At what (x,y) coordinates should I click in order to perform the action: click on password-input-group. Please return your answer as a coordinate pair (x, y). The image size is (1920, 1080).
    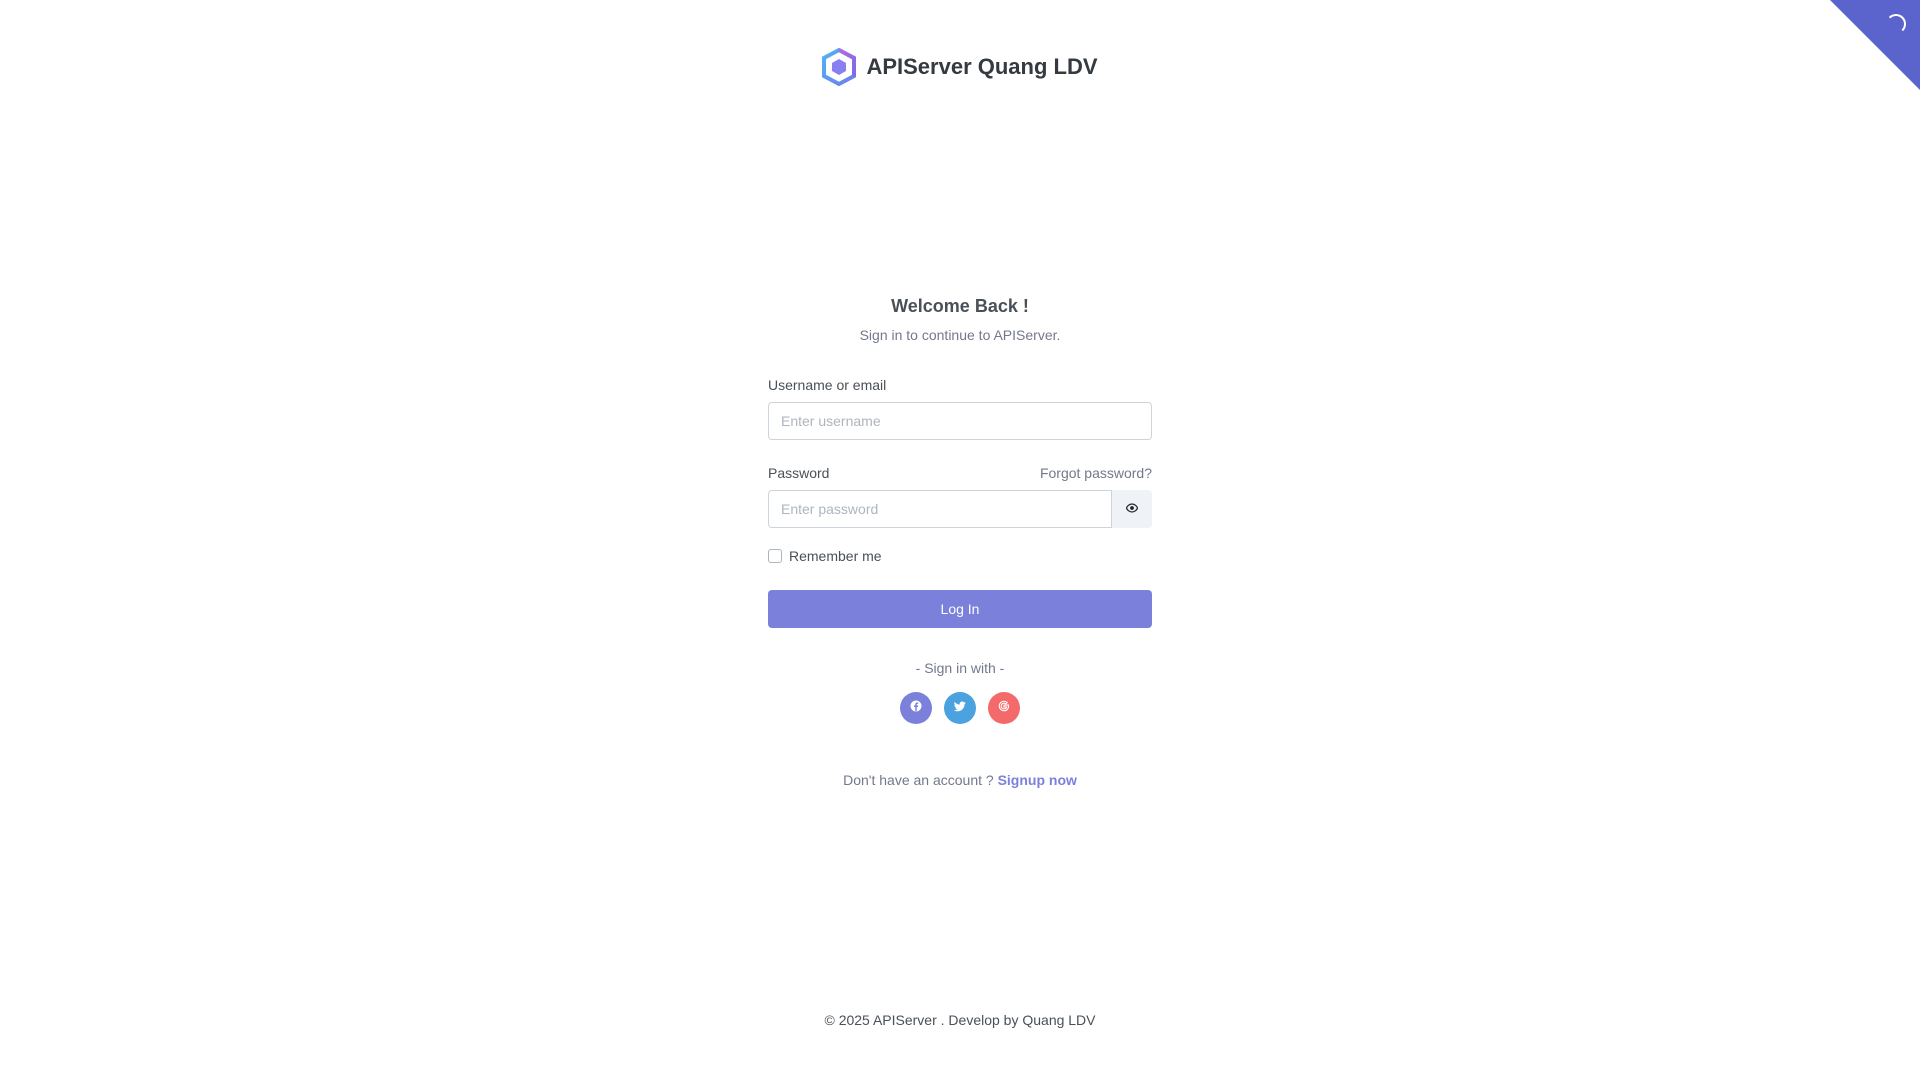
    Looking at the image, I should click on (960, 509).